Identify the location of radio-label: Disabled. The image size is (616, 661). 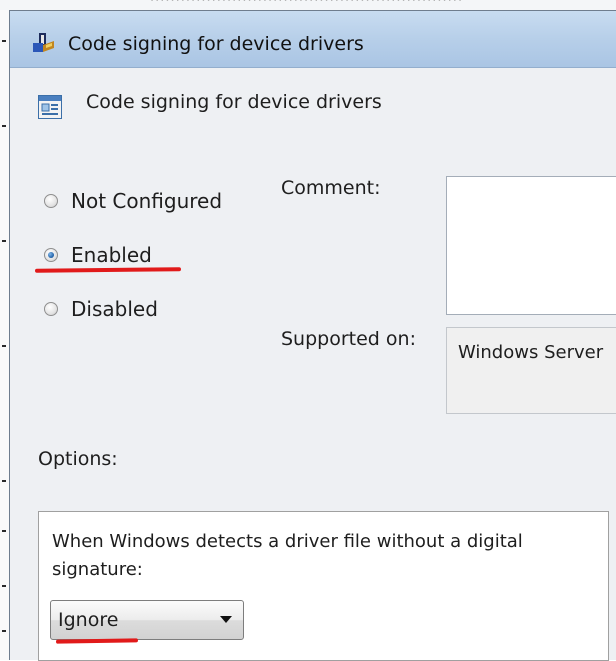
(114, 309).